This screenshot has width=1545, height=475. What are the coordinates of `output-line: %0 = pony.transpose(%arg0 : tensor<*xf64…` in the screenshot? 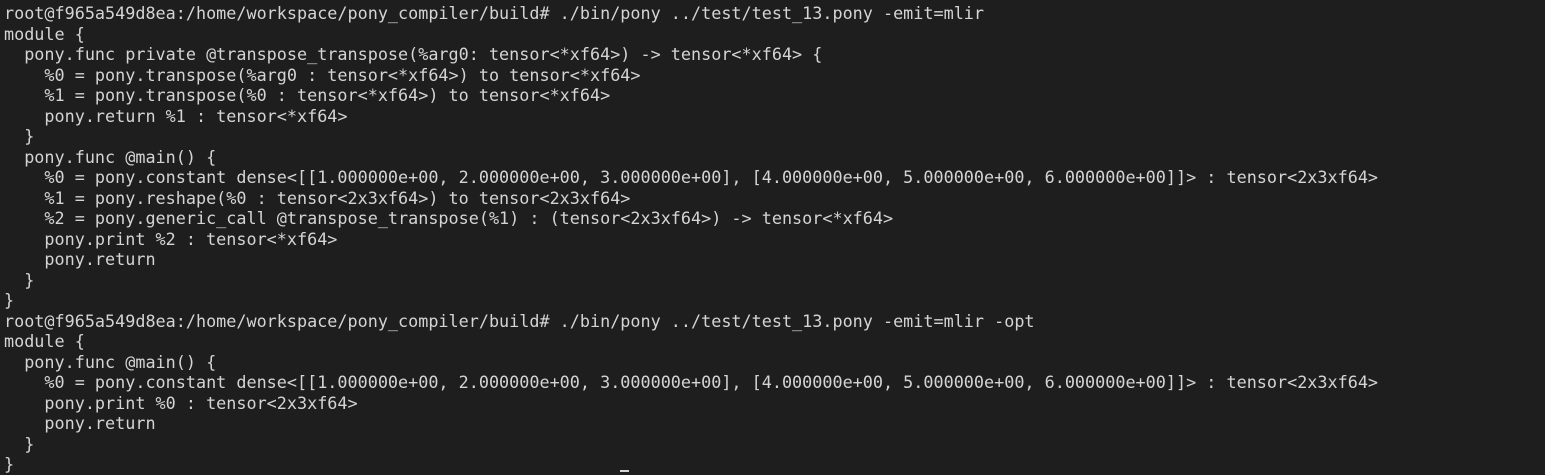 It's located at (322, 74).